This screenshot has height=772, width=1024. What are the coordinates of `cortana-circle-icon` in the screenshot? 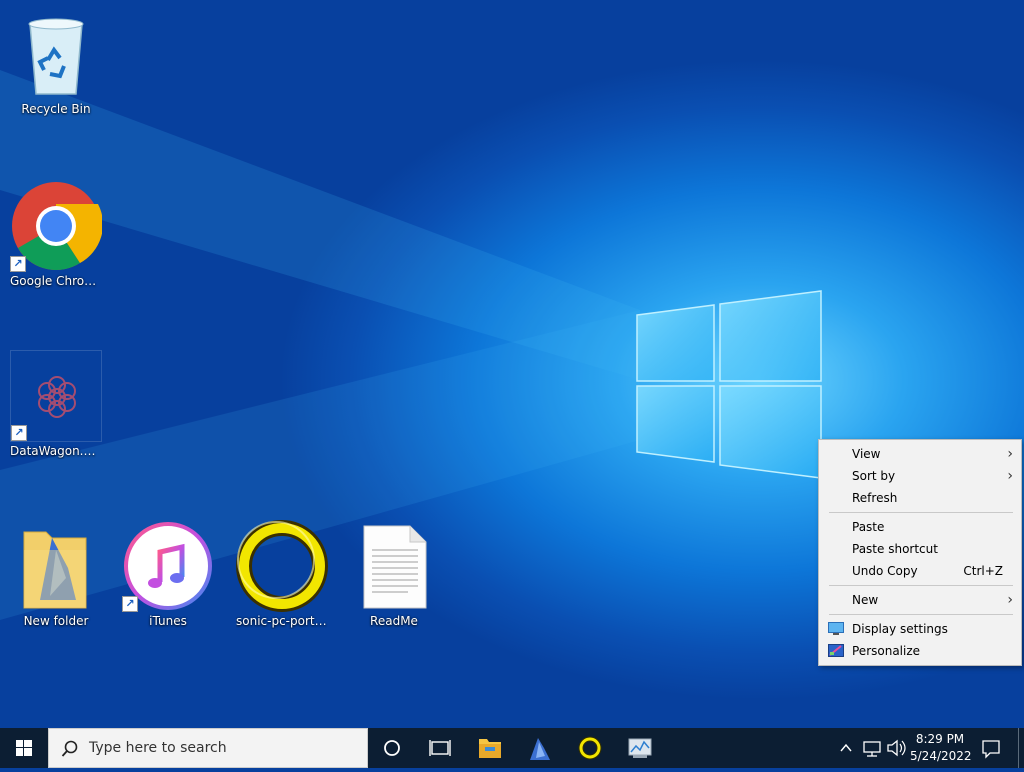 It's located at (392, 748).